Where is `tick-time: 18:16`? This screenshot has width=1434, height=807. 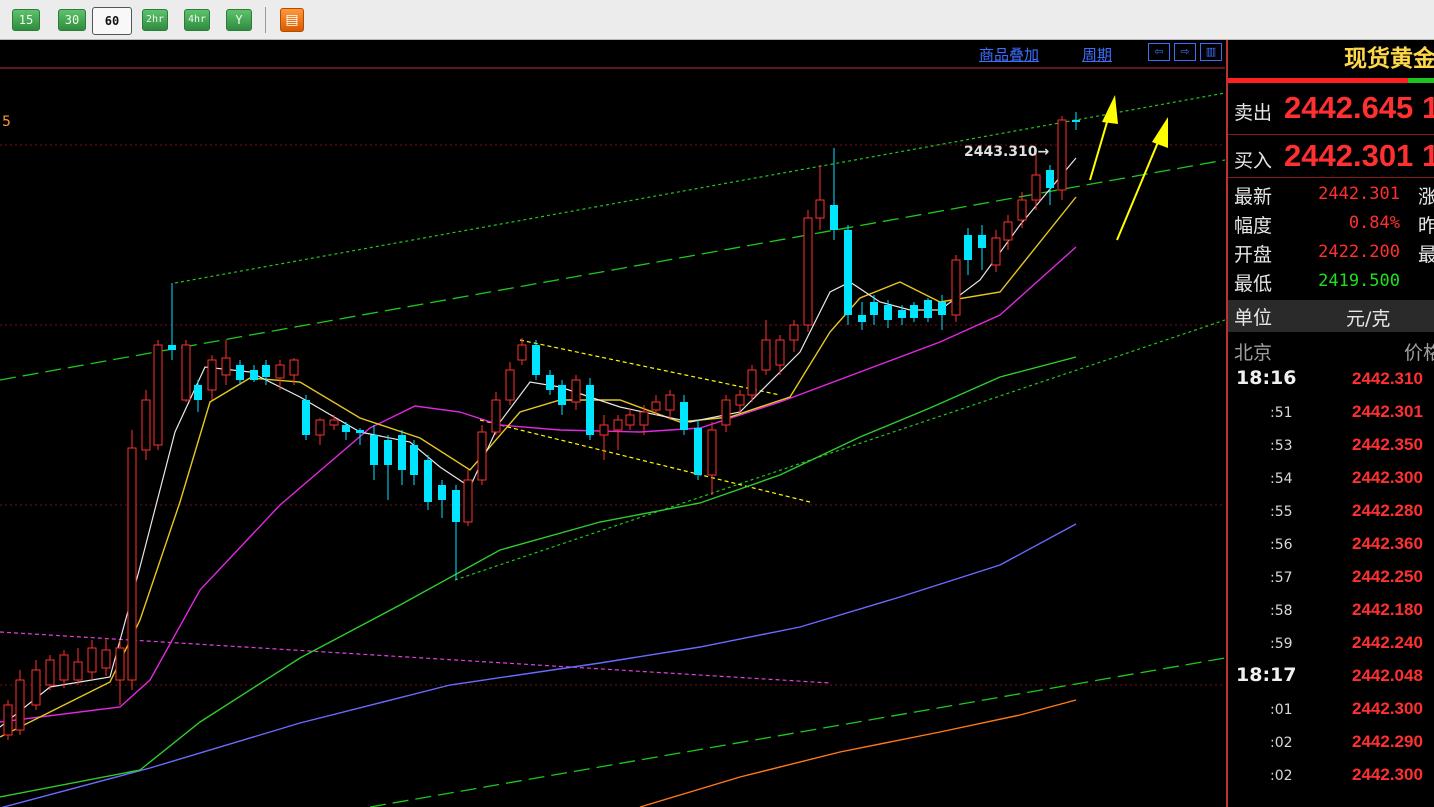
tick-time: 18:16 is located at coordinates (1266, 378).